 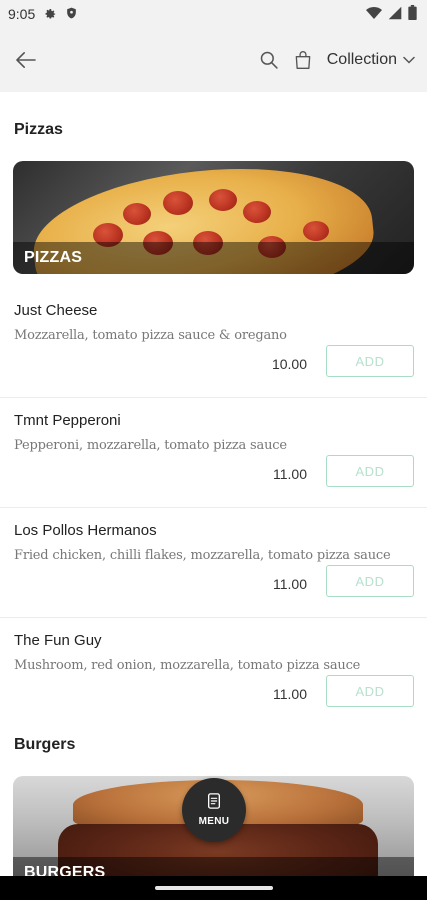 I want to click on item-name: The Fun Guy, so click(x=58, y=640).